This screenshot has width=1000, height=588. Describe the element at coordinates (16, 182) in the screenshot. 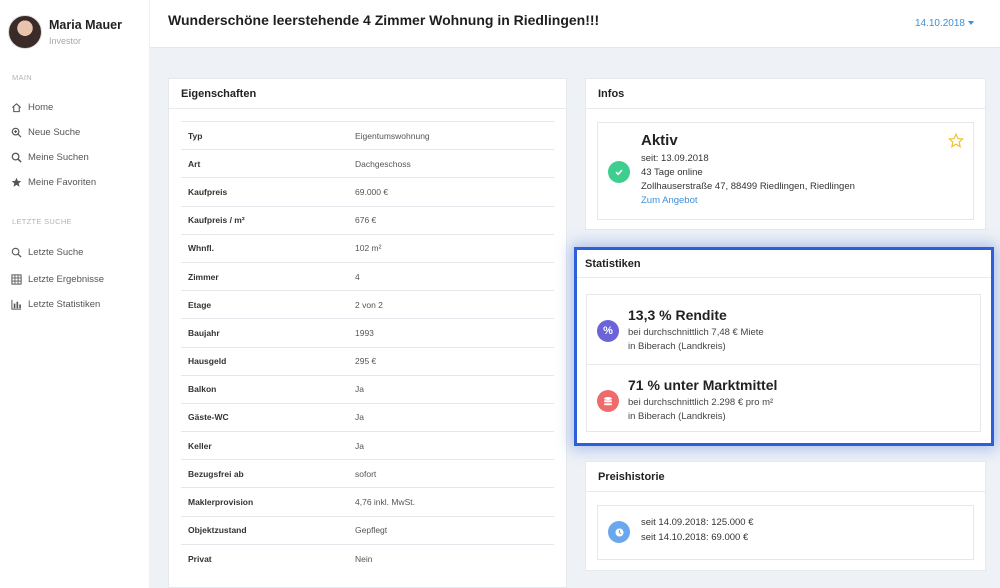

I see `star-icon` at that location.